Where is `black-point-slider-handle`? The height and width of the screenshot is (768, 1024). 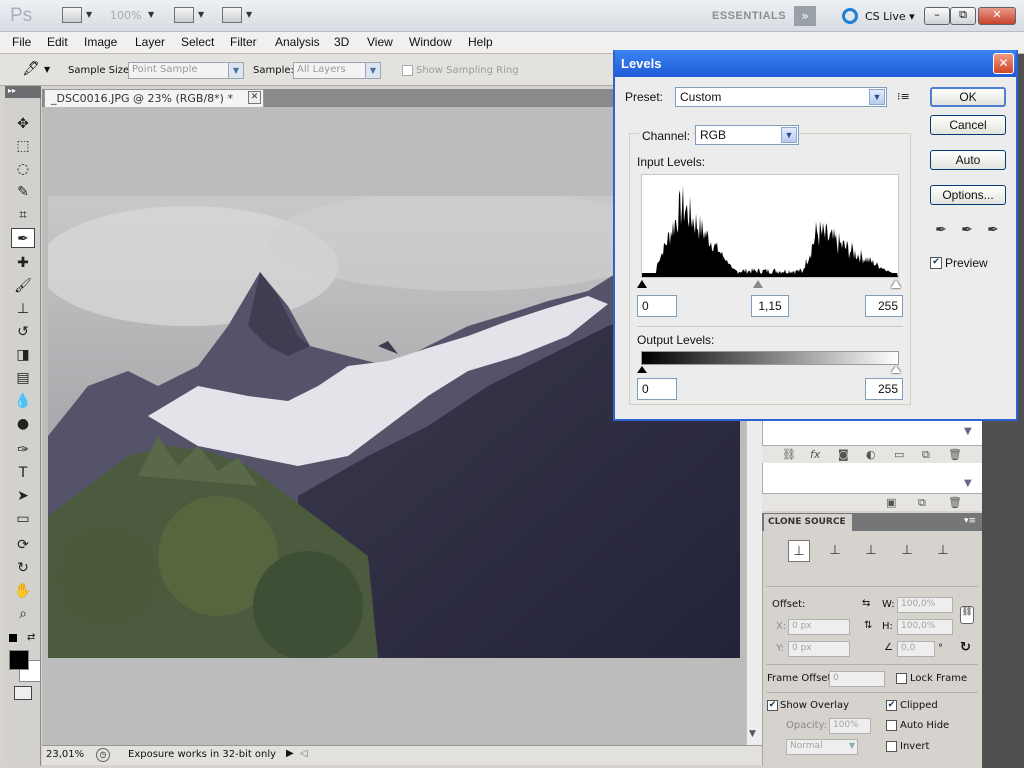
black-point-slider-handle is located at coordinates (642, 284).